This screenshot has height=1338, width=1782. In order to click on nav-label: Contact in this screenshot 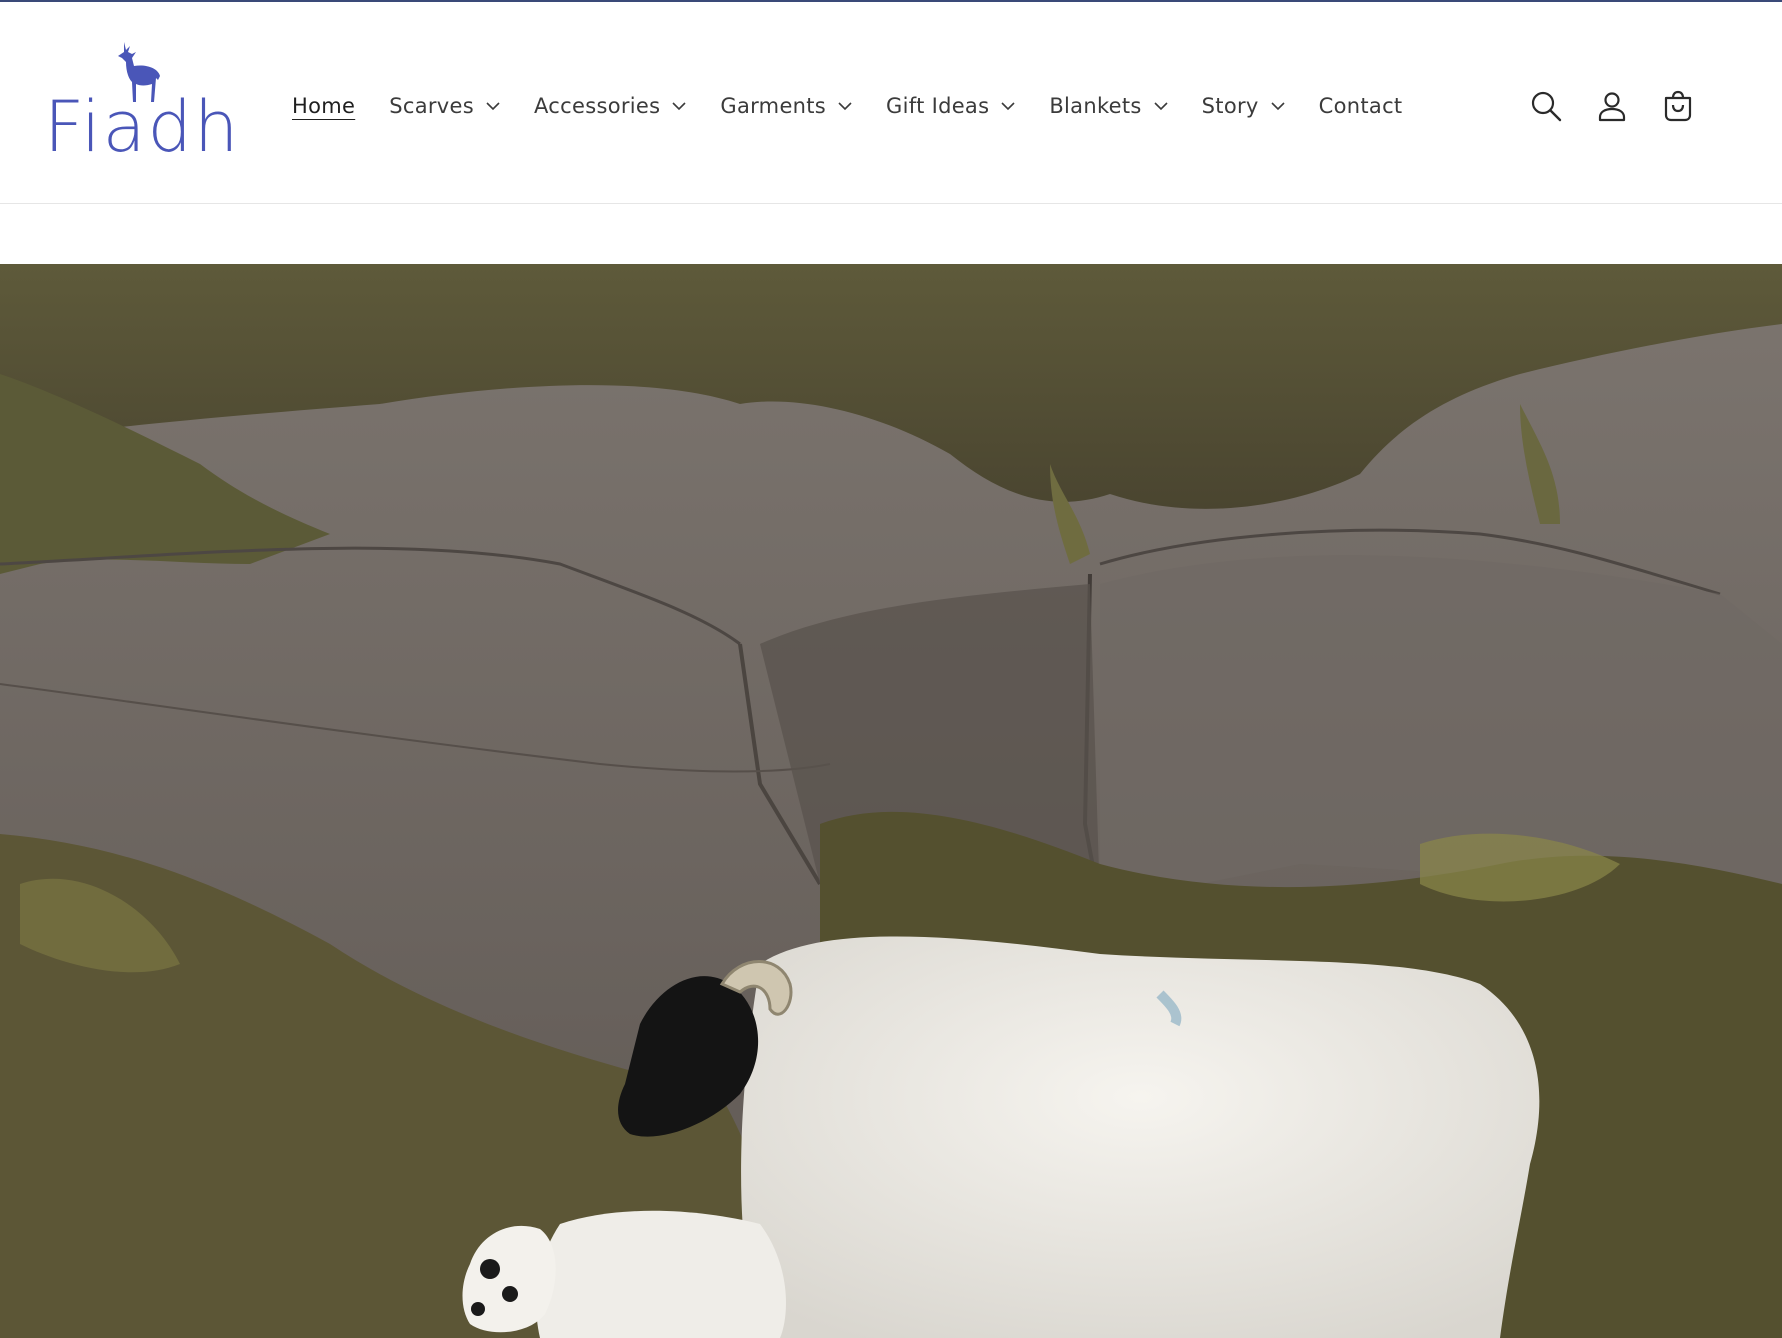, I will do `click(1360, 106)`.